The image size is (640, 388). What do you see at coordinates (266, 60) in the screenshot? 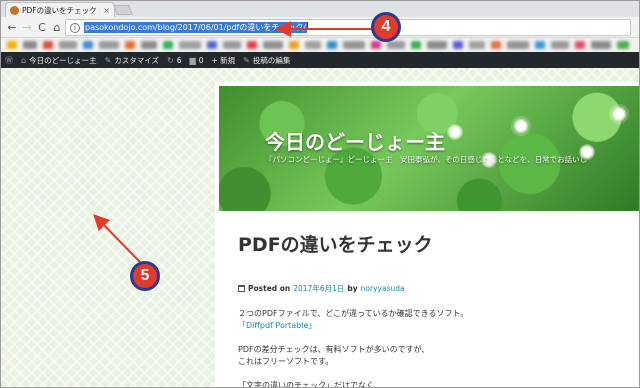
I see `admin-edit-post: ✎ 投稿の編集` at bounding box center [266, 60].